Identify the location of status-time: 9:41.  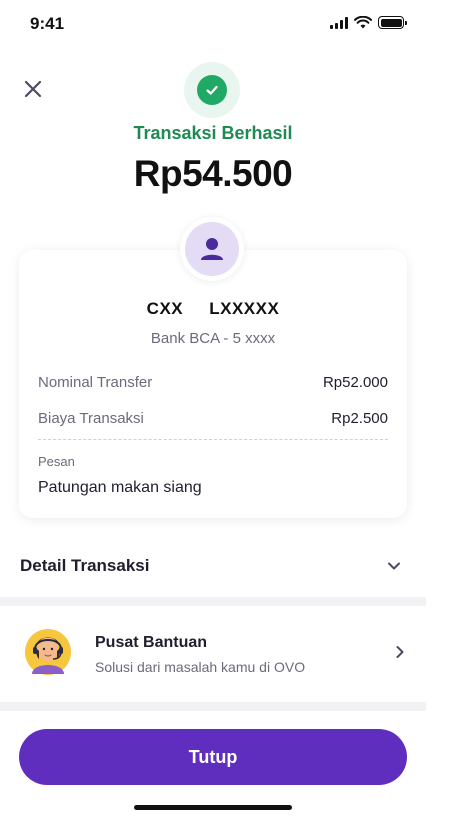
(47, 23).